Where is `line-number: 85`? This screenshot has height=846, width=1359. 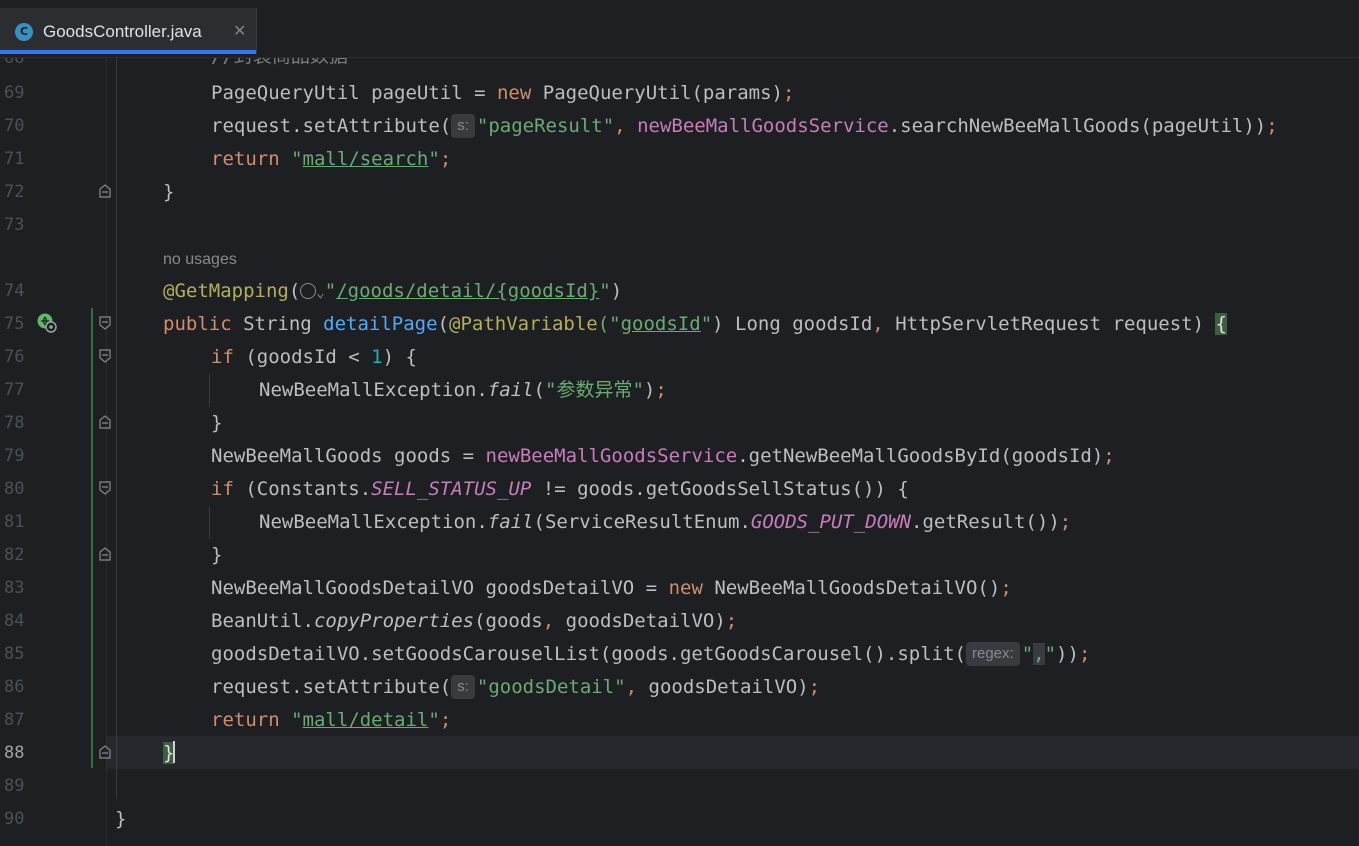 line-number: 85 is located at coordinates (14, 654).